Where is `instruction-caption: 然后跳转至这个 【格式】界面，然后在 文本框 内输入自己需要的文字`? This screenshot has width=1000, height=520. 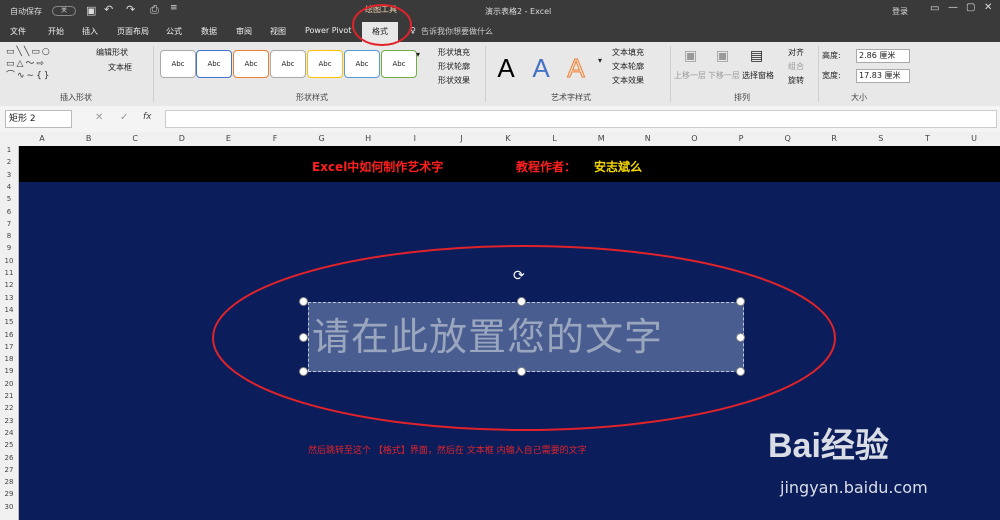 instruction-caption: 然后跳转至这个 【格式】界面，然后在 文本框 内输入自己需要的文字 is located at coordinates (447, 451).